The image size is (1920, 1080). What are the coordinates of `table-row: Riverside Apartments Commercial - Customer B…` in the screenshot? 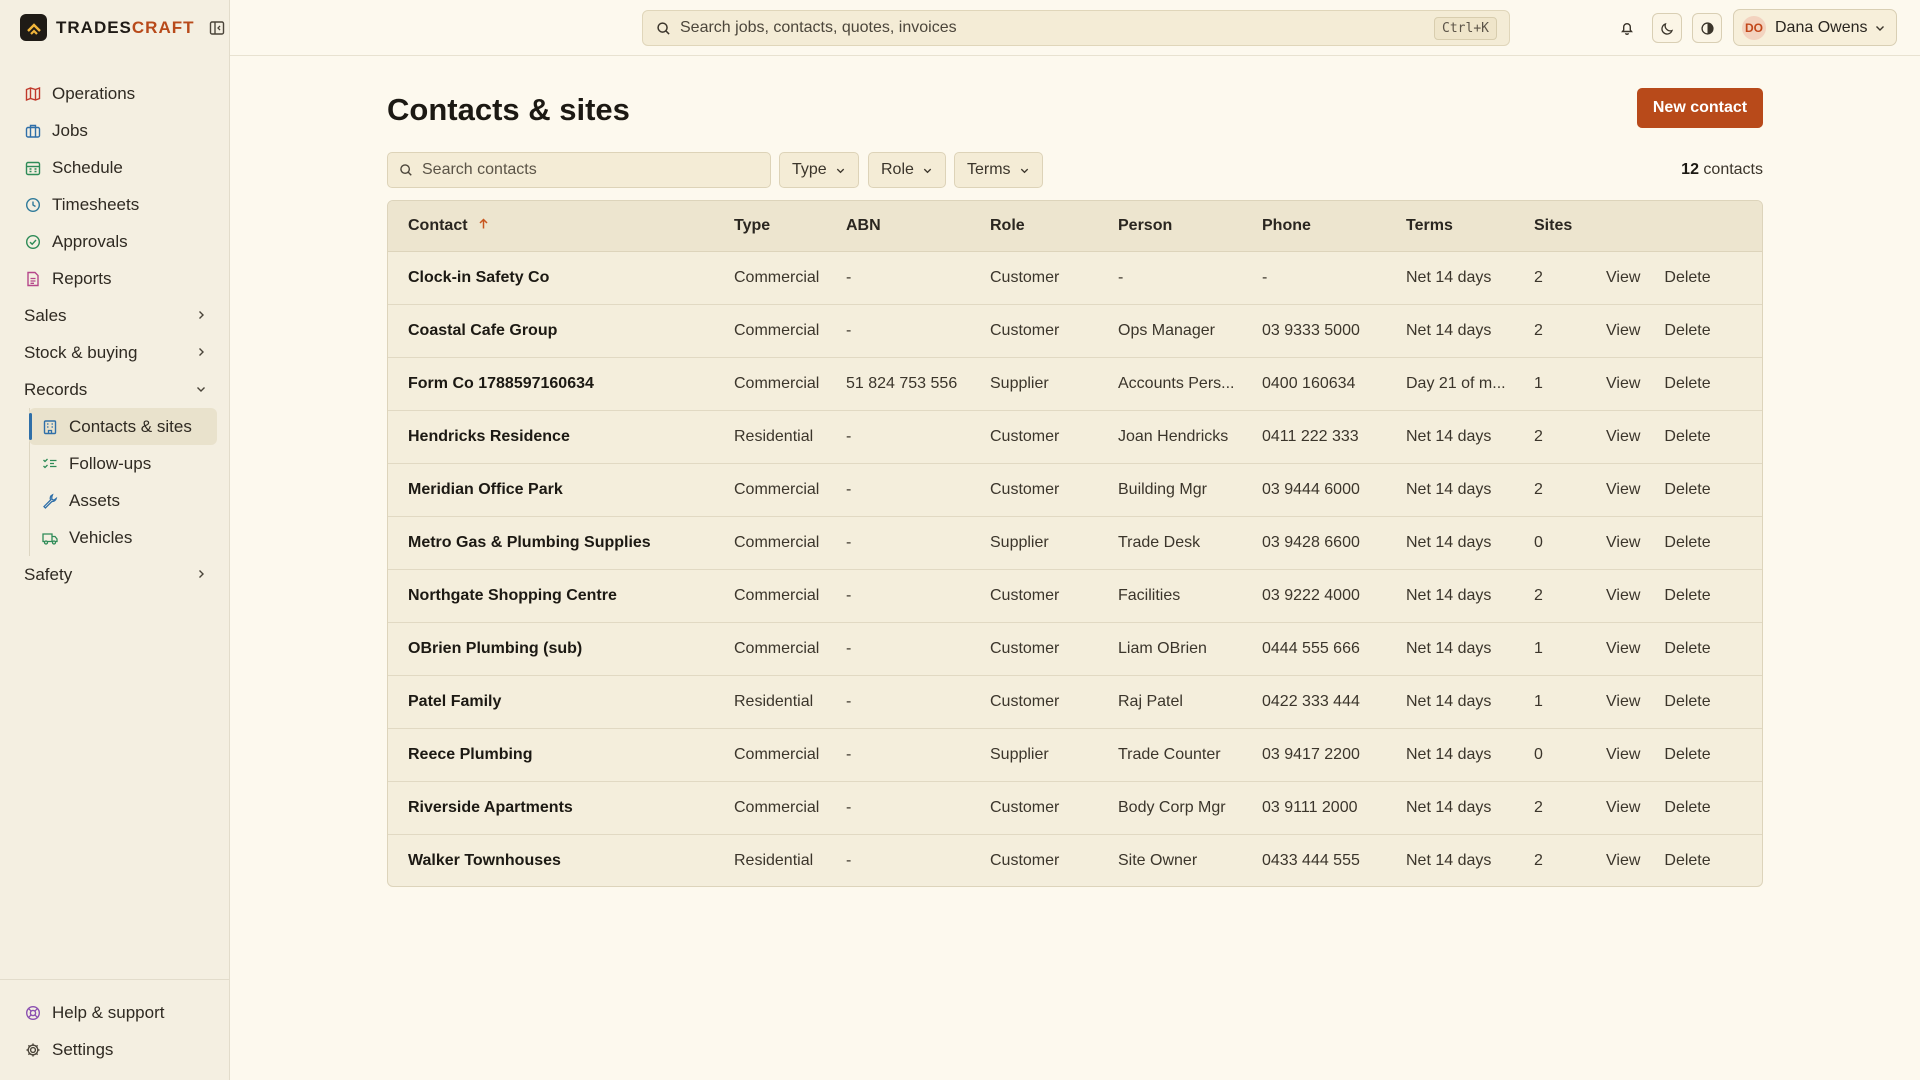 It's located at (1075, 807).